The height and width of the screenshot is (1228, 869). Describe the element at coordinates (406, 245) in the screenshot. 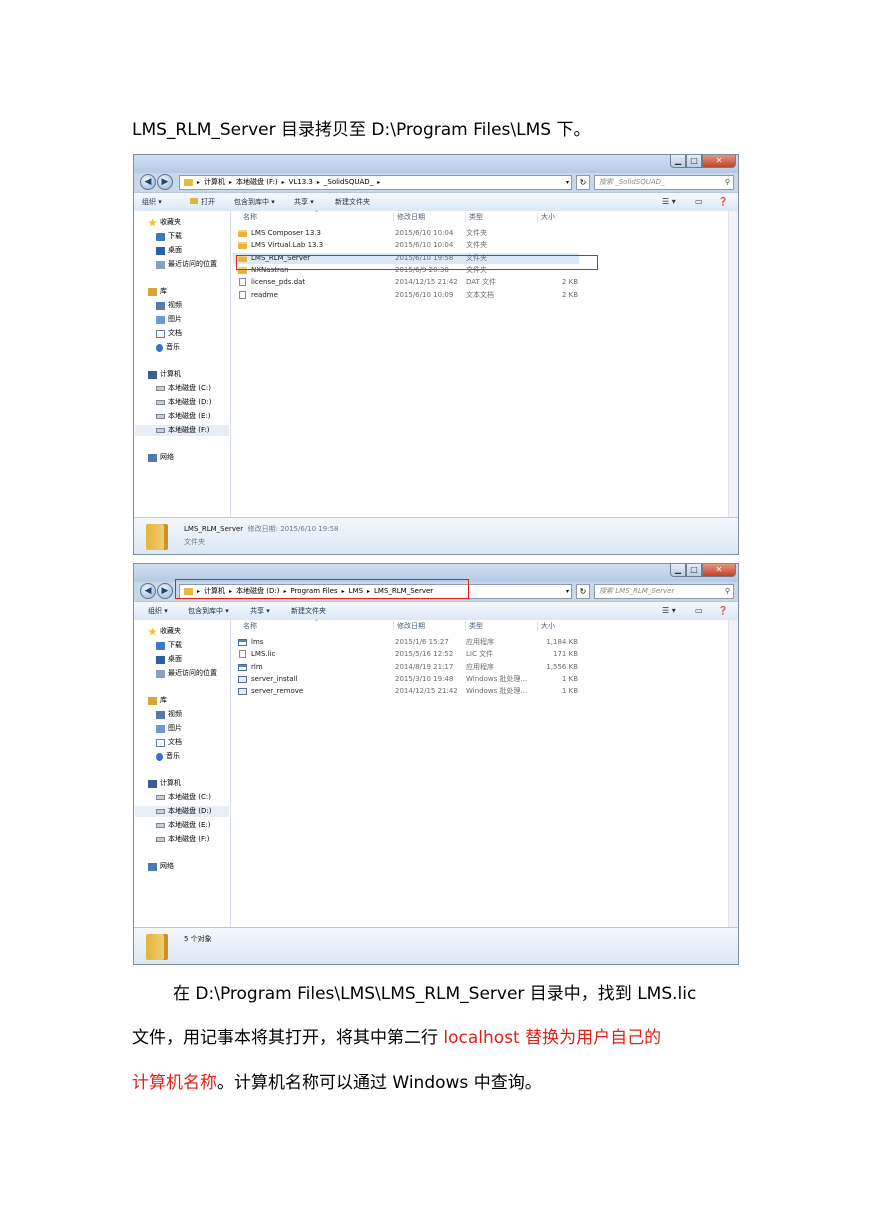

I see `table-row: LMS Virtual.Lab 13.3 2015/6/10 10:04 文件夹` at that location.